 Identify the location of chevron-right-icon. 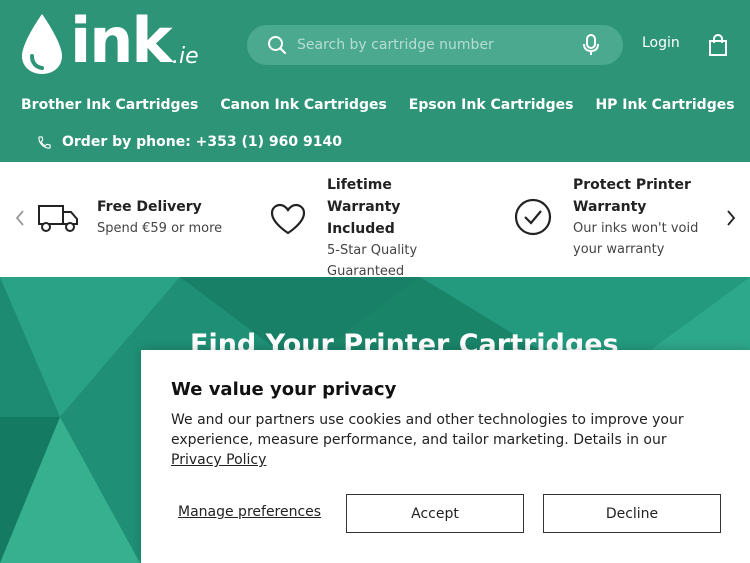
(731, 218).